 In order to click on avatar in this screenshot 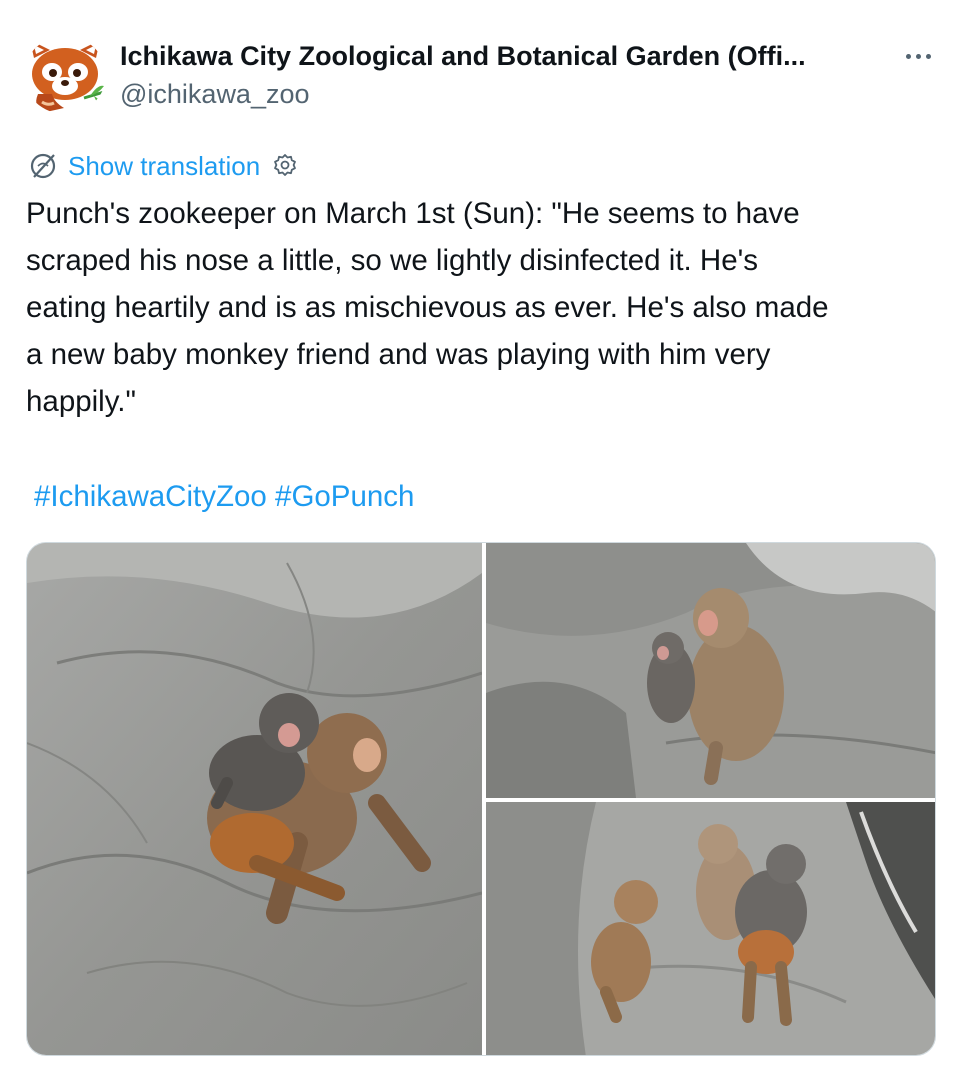, I will do `click(65, 75)`.